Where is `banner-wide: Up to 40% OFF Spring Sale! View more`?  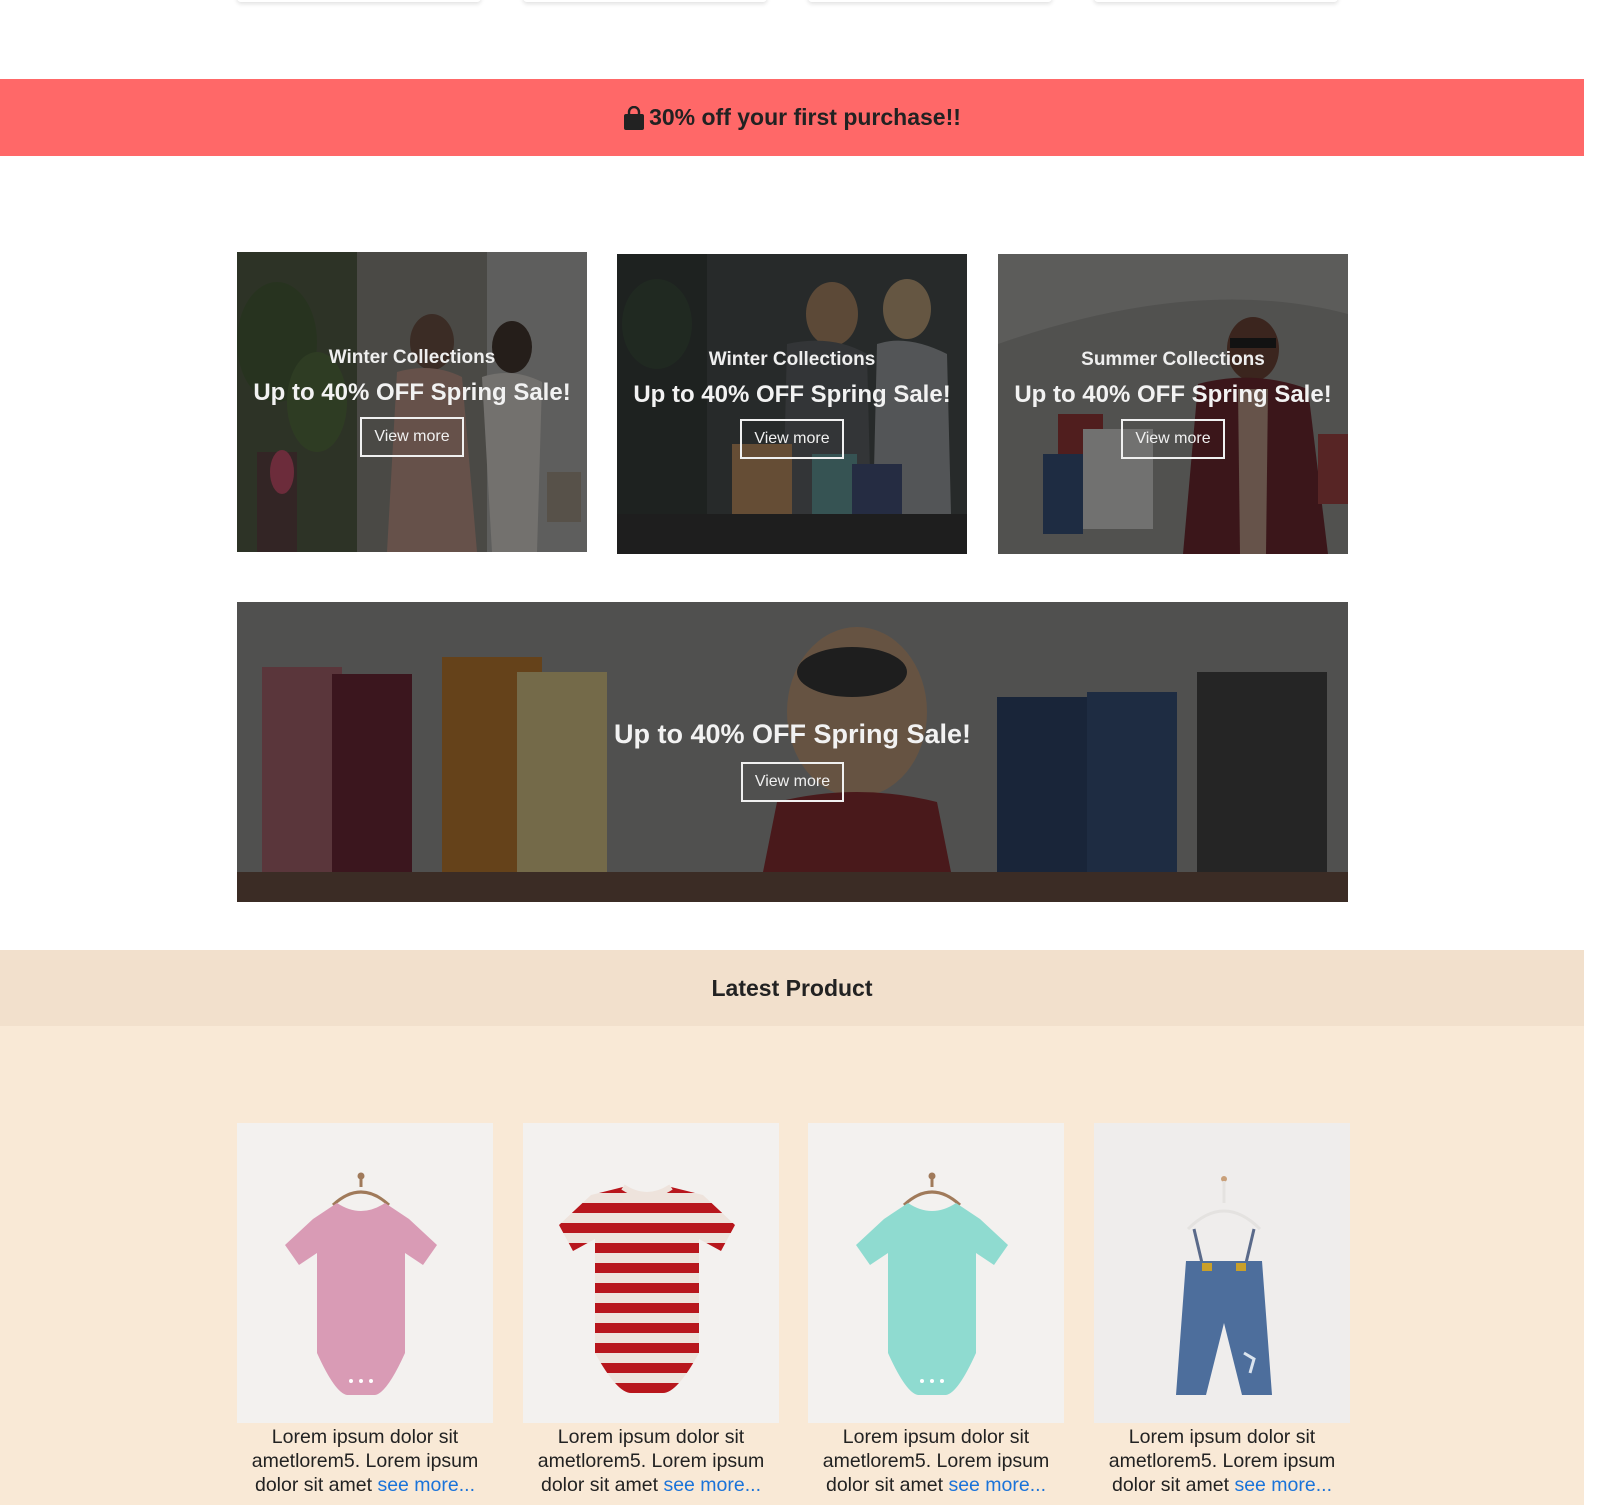 banner-wide: Up to 40% OFF Spring Sale! View more is located at coordinates (792, 752).